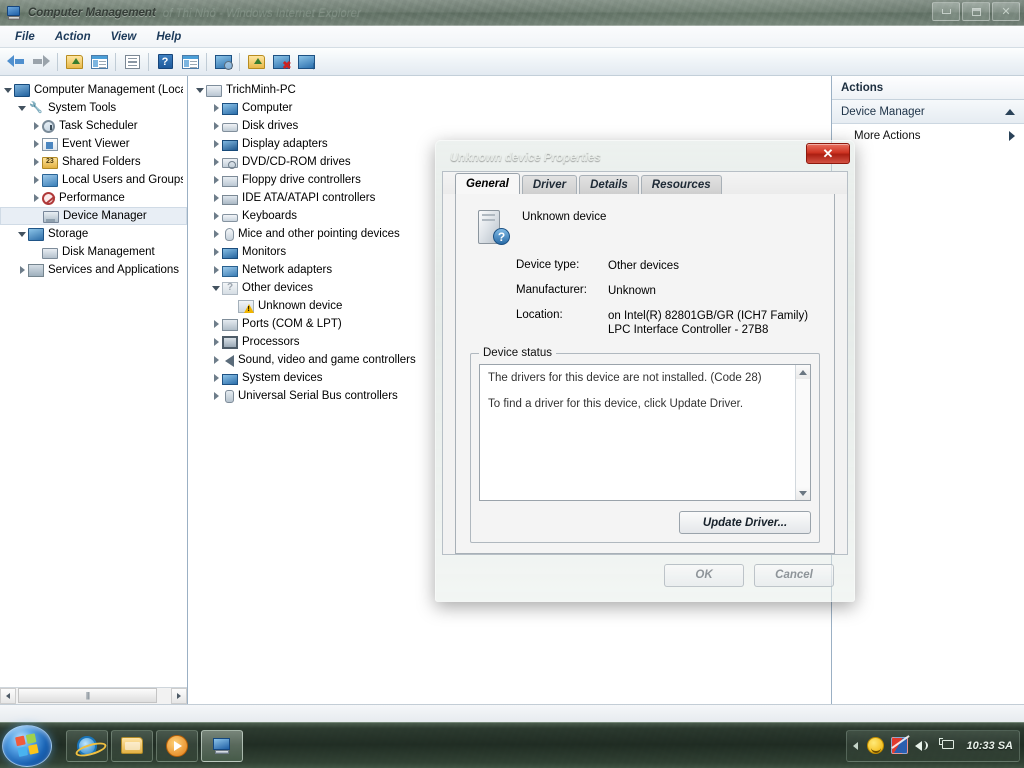 Image resolution: width=1024 pixels, height=768 pixels. I want to click on tab-details: Details, so click(609, 184).